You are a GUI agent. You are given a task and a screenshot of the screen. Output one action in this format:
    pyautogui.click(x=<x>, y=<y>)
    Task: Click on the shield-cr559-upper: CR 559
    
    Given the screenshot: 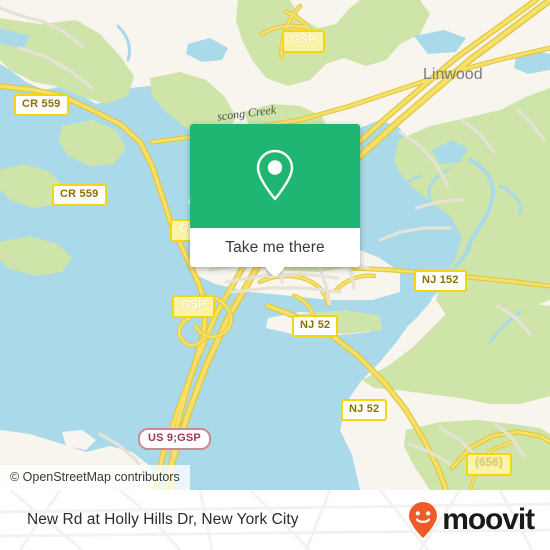 What is the action you would take?
    pyautogui.click(x=41, y=105)
    